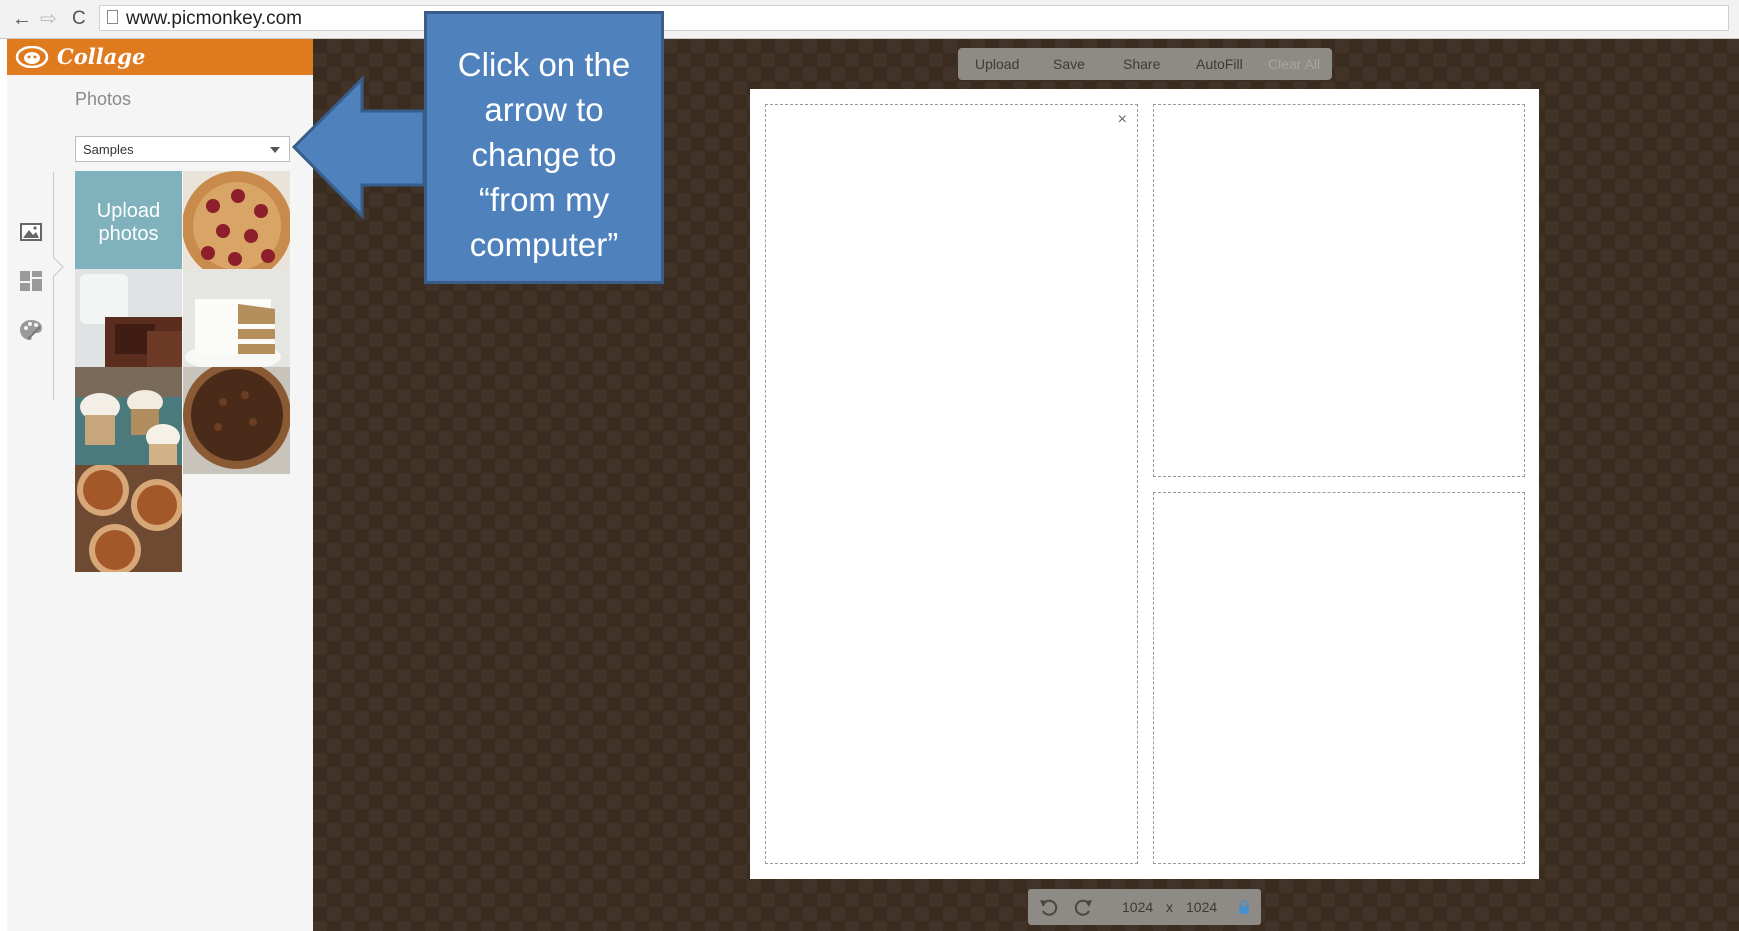 This screenshot has width=1739, height=931. What do you see at coordinates (1083, 907) in the screenshot?
I see `redo-icon` at bounding box center [1083, 907].